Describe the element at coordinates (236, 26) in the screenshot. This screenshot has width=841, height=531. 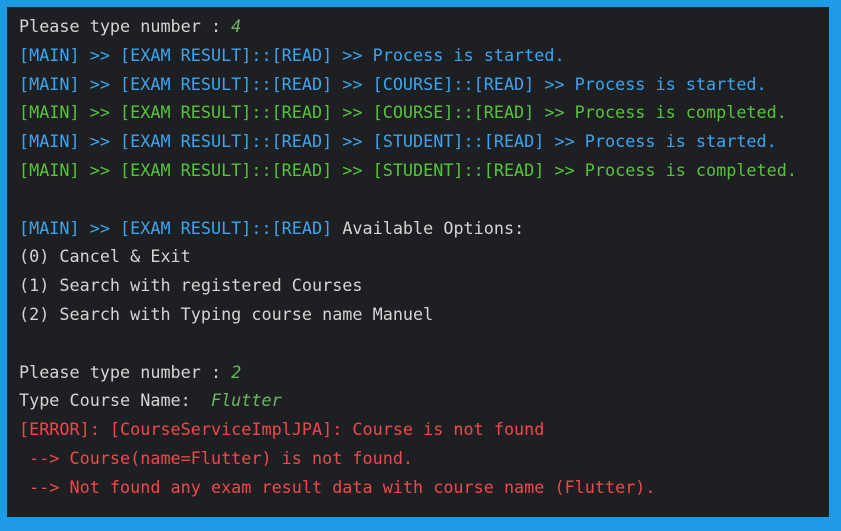
I see `user-input: 4` at that location.